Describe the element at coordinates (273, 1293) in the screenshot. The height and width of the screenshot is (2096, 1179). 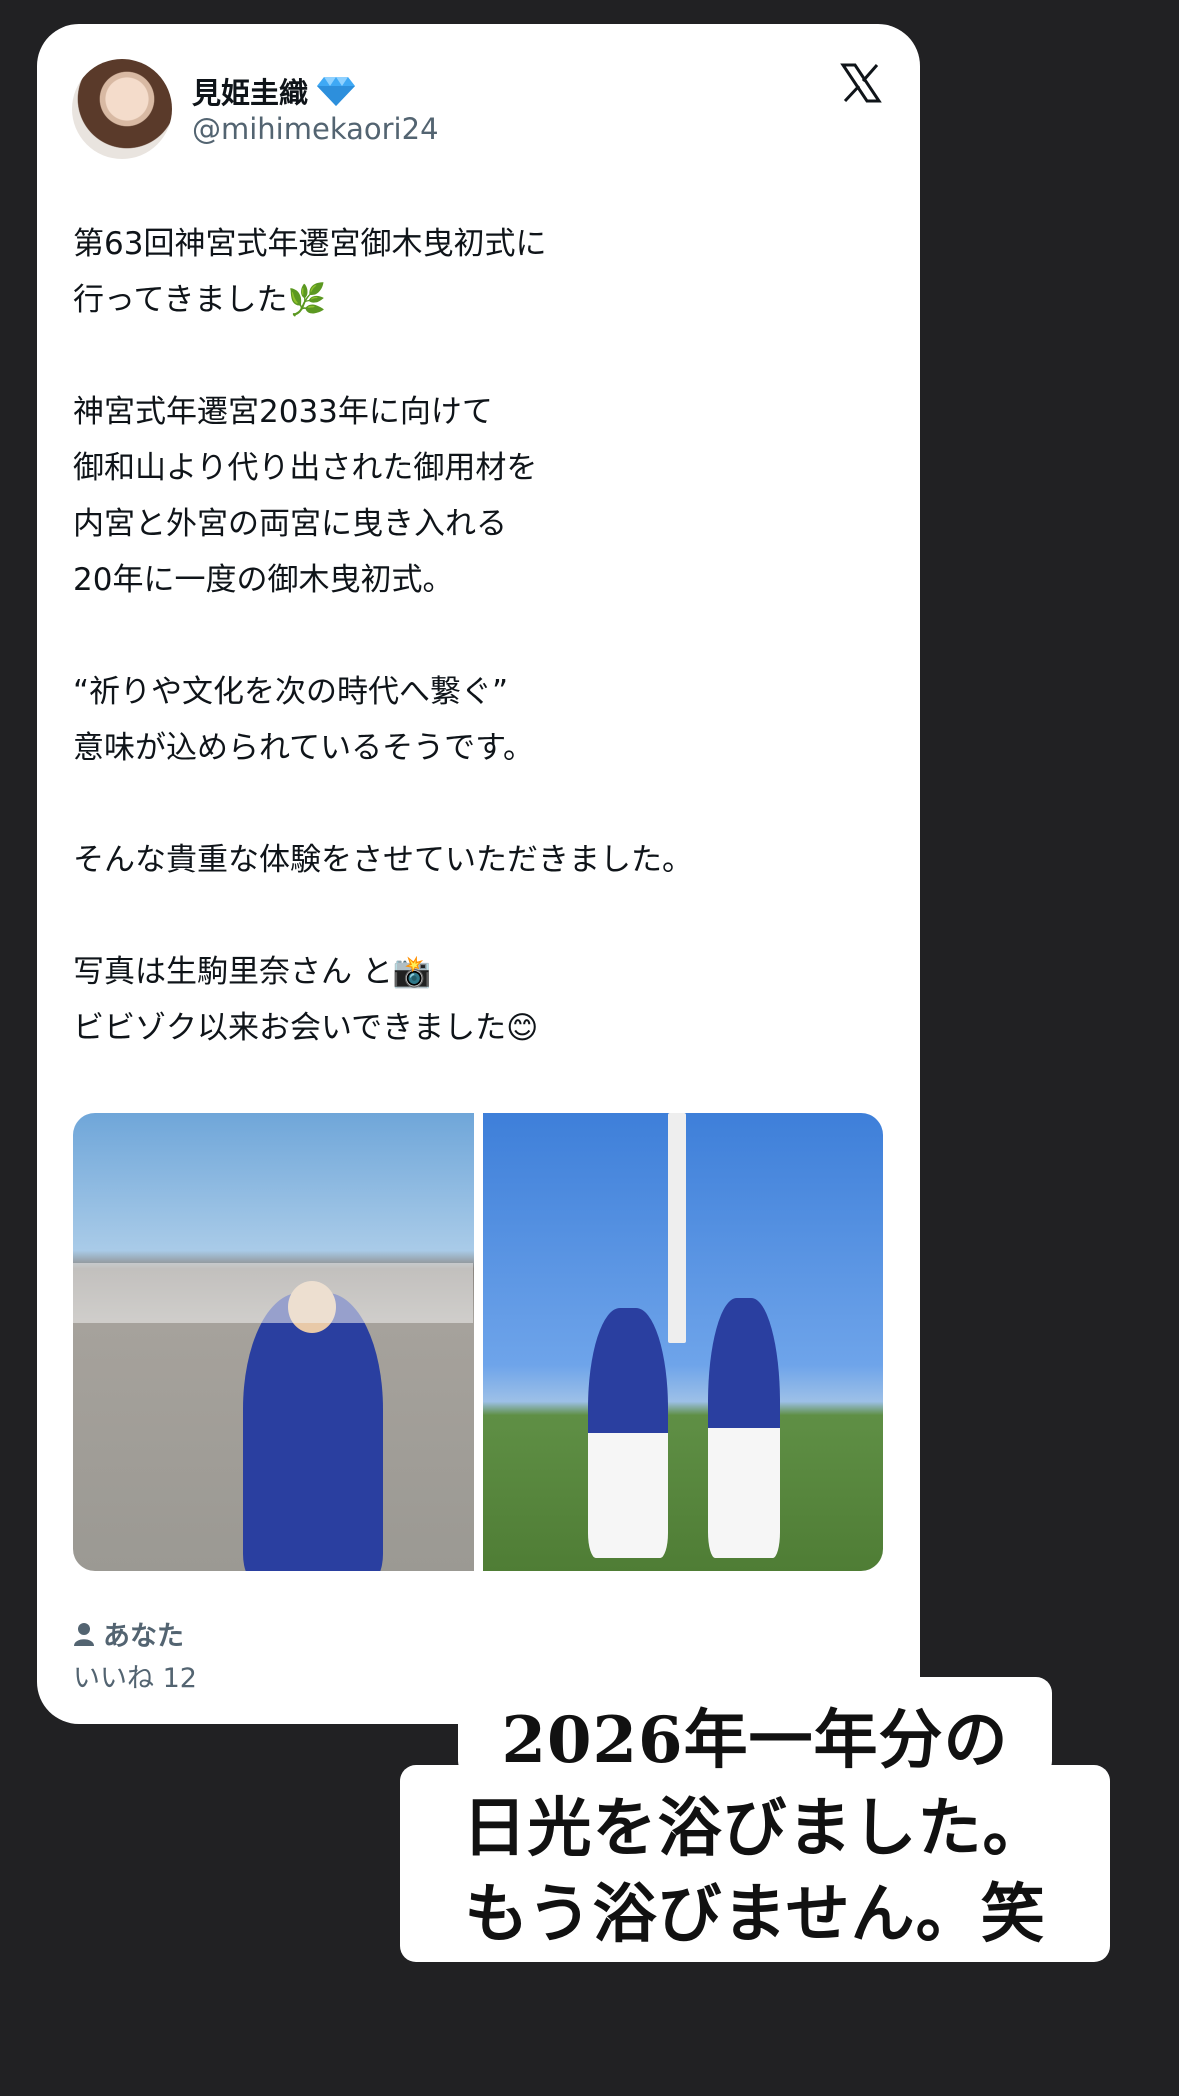
I see `crowd` at that location.